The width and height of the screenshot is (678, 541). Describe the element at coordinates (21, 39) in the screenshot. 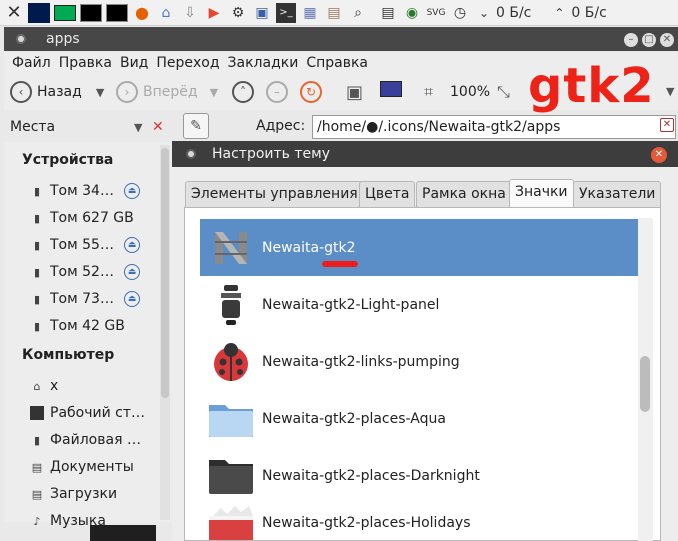

I see `window-menu-icon` at that location.